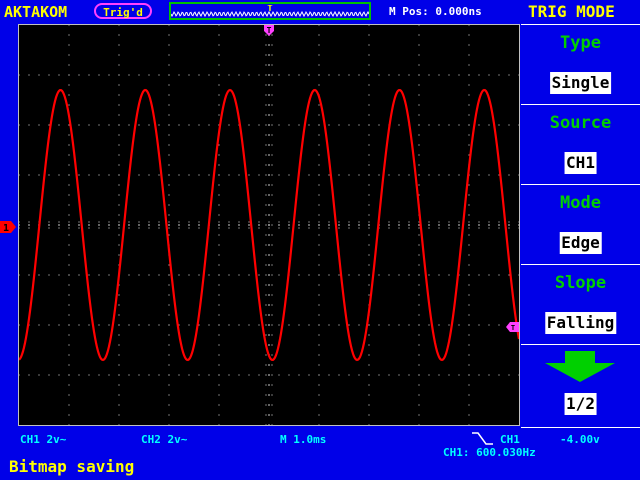  I want to click on status-message: Bitmap saving, so click(72, 466).